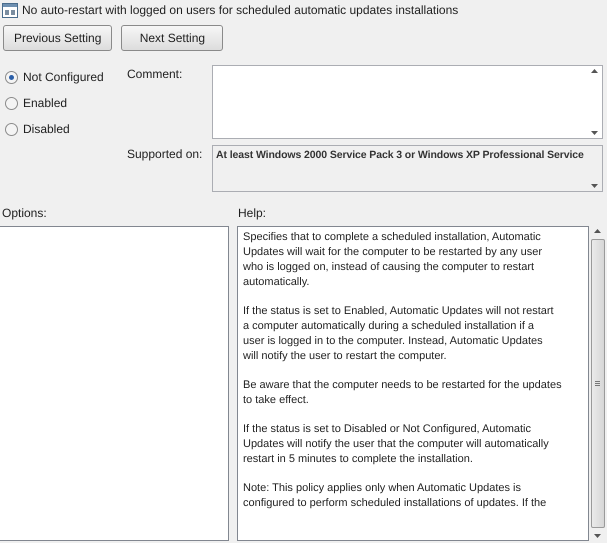  Describe the element at coordinates (240, 10) in the screenshot. I see `window-title: No auto-restart with logged on users for scheduled automatic updates installations` at that location.